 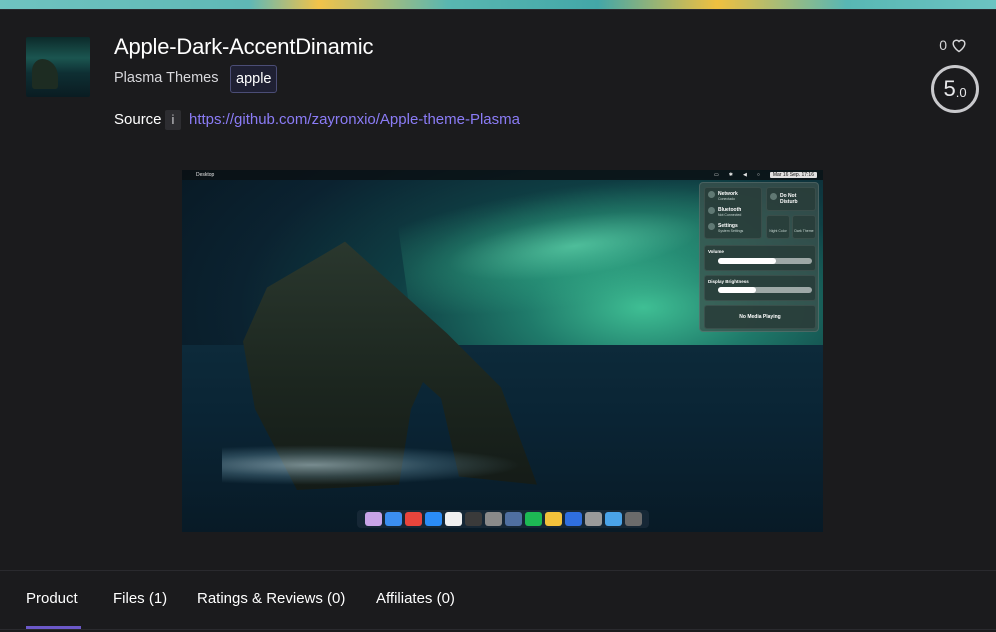 I want to click on top-banner-strip, so click(x=498, y=4).